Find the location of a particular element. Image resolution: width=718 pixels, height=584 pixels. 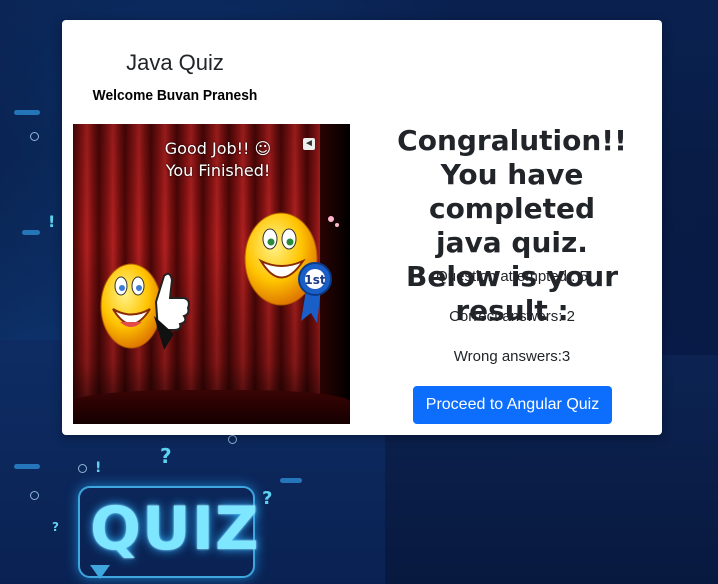

ribbon-label: 1st is located at coordinates (314, 280).